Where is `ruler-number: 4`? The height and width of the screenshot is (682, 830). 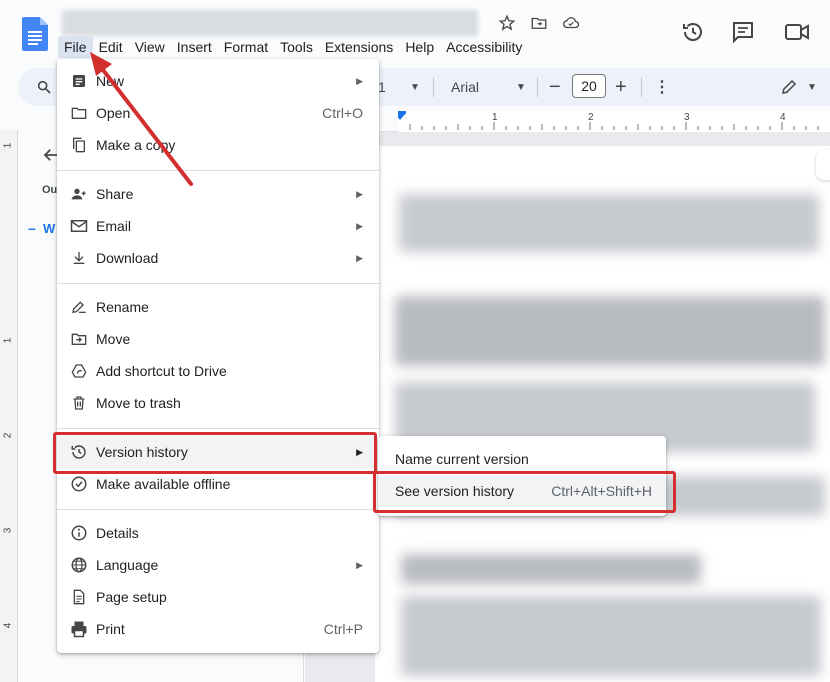 ruler-number: 4 is located at coordinates (783, 117).